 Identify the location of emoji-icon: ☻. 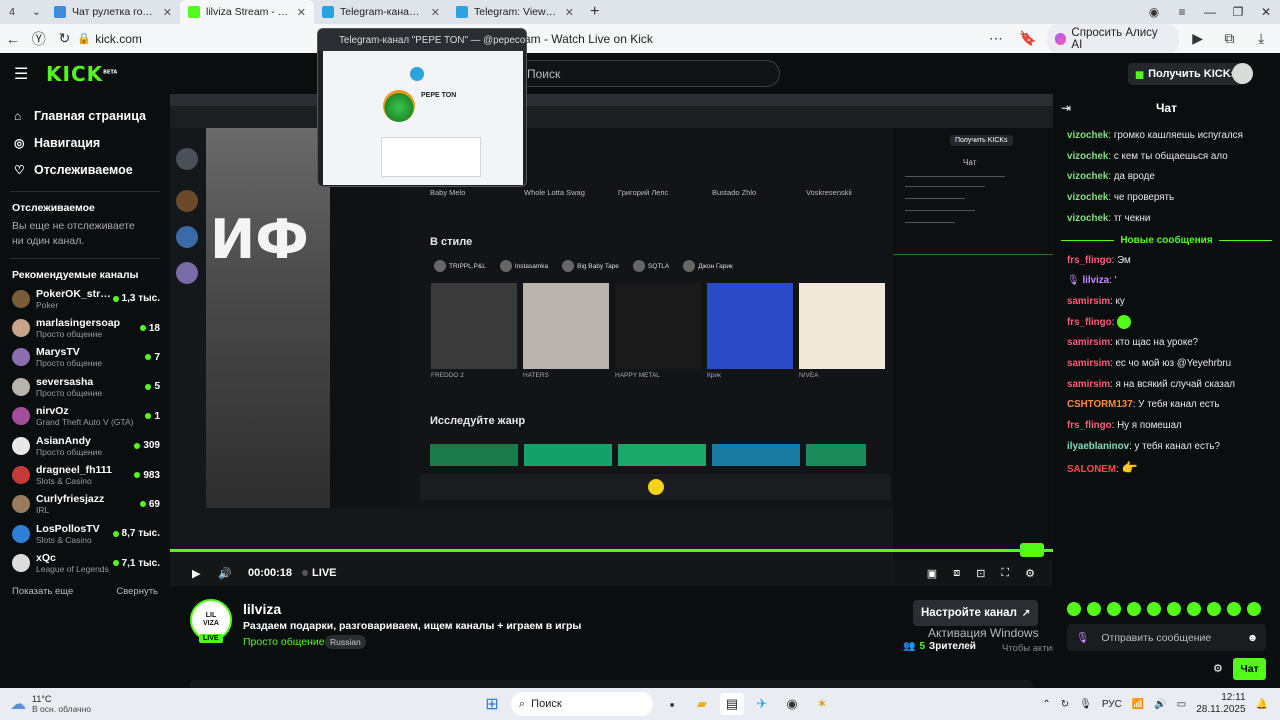
(1252, 638).